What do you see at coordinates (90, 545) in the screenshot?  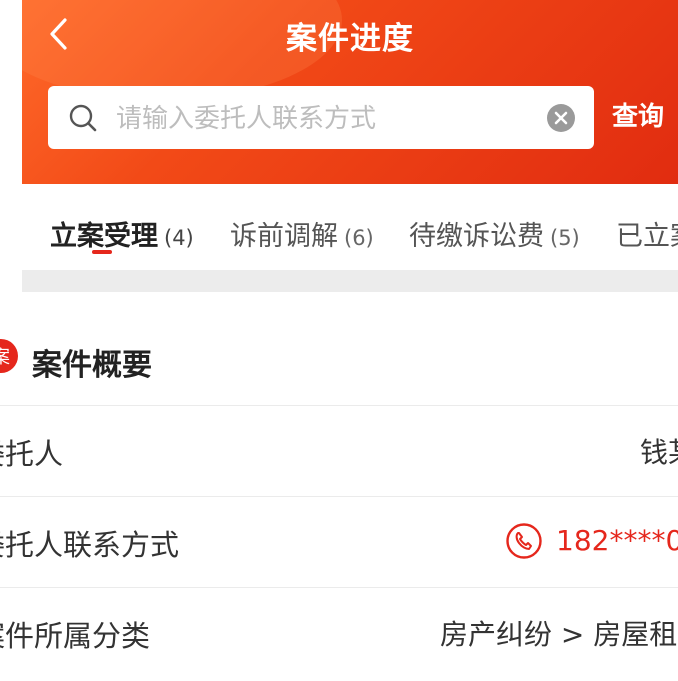 I see `row-label-client-contact: 委托人联系方式` at bounding box center [90, 545].